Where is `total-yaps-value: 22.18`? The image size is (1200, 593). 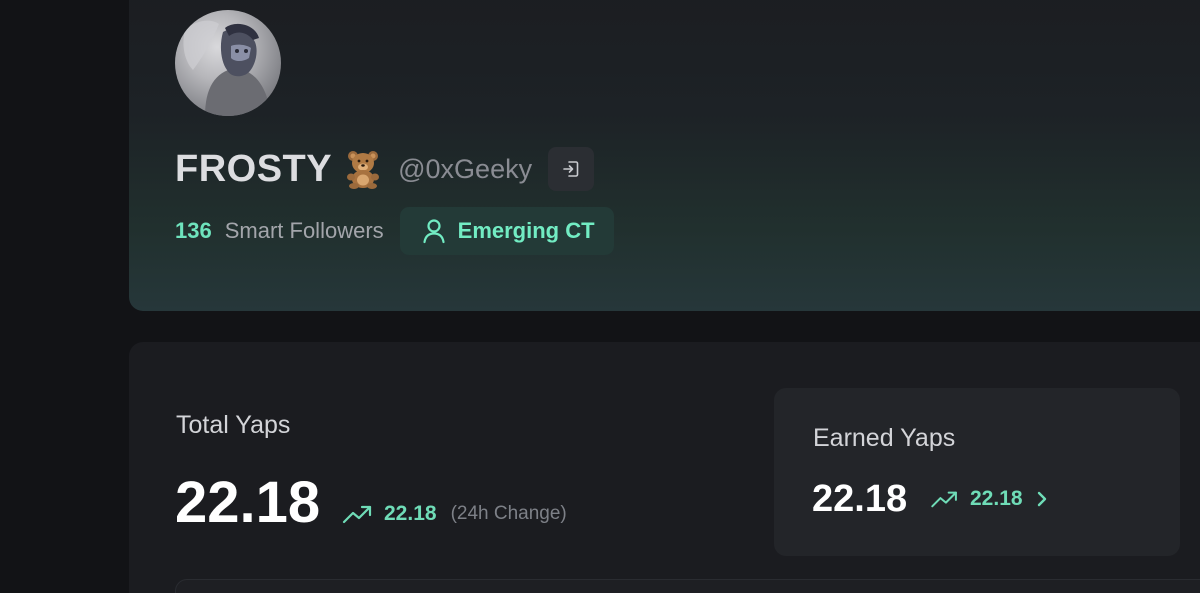 total-yaps-value: 22.18 is located at coordinates (248, 502).